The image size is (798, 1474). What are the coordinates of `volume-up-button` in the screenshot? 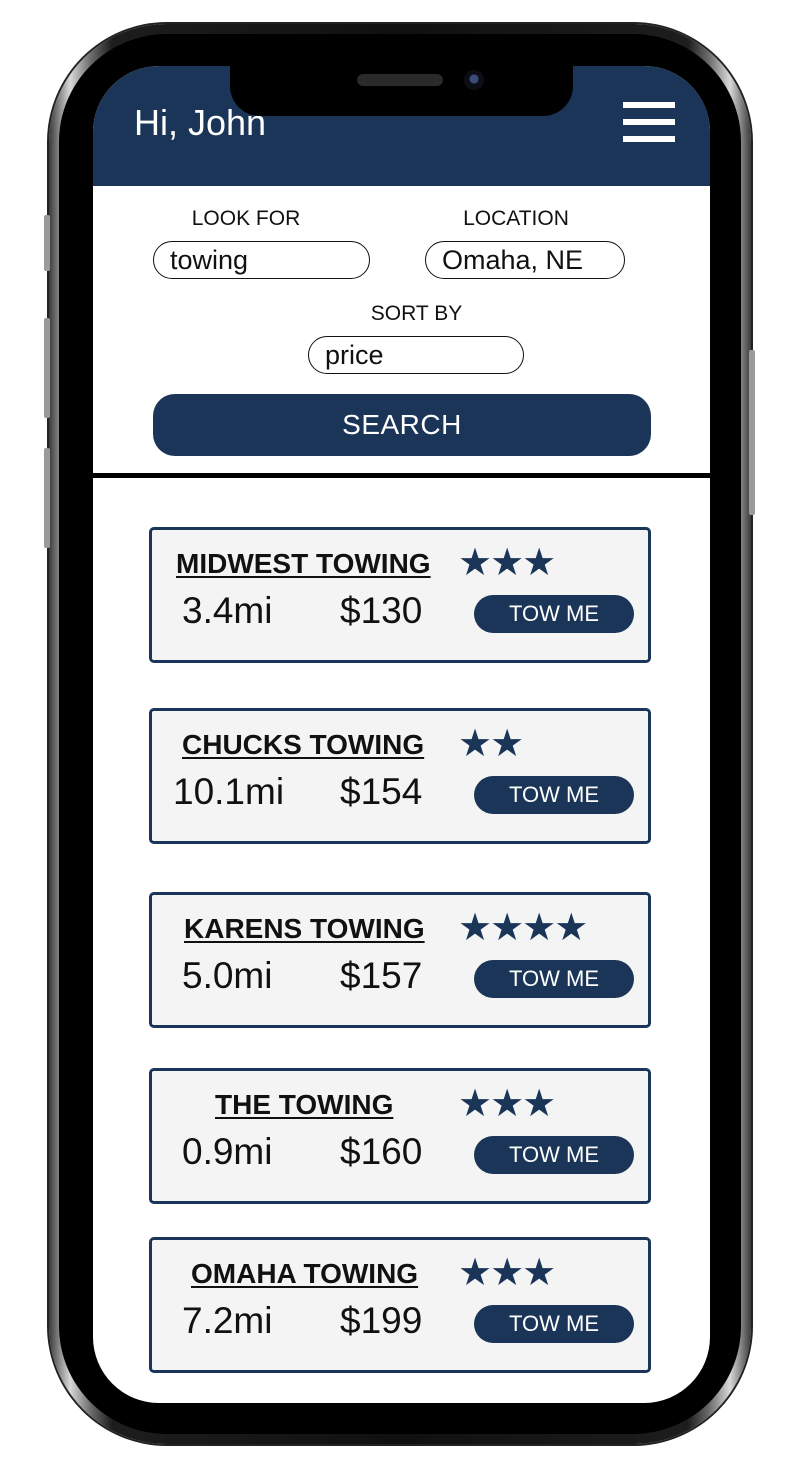 It's located at (47, 368).